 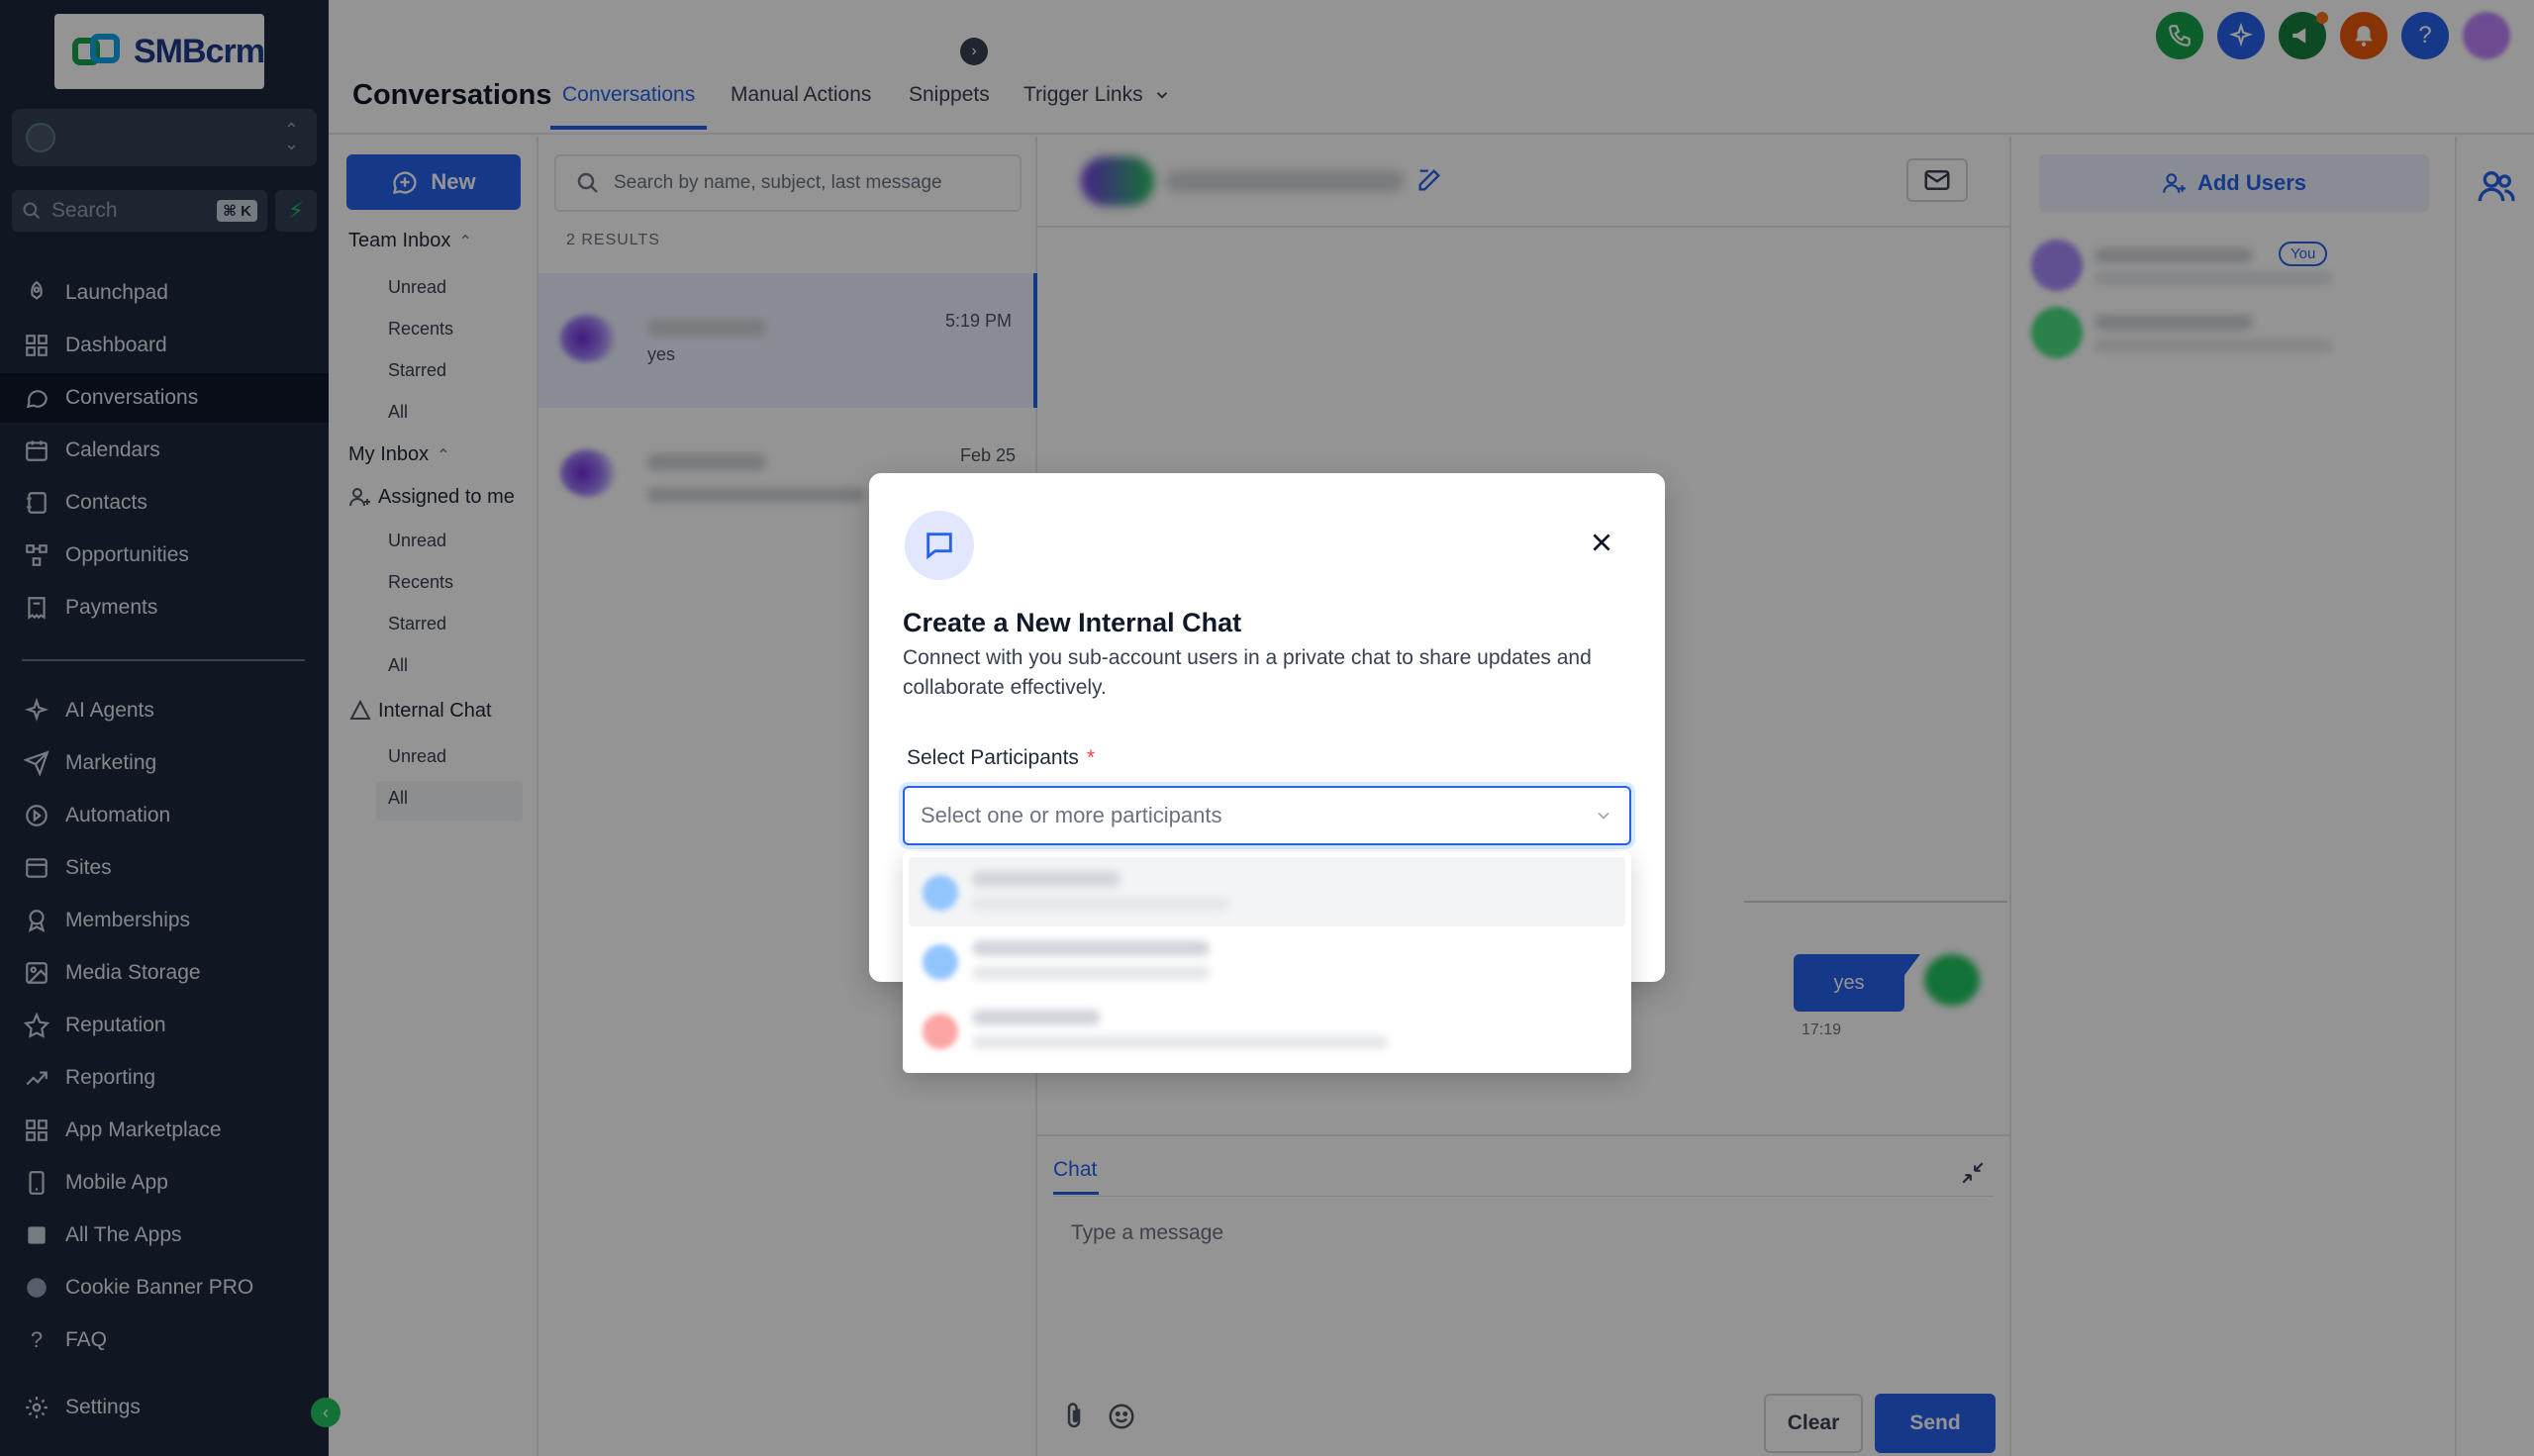 I want to click on chevron-down-icon, so click(x=1603, y=816).